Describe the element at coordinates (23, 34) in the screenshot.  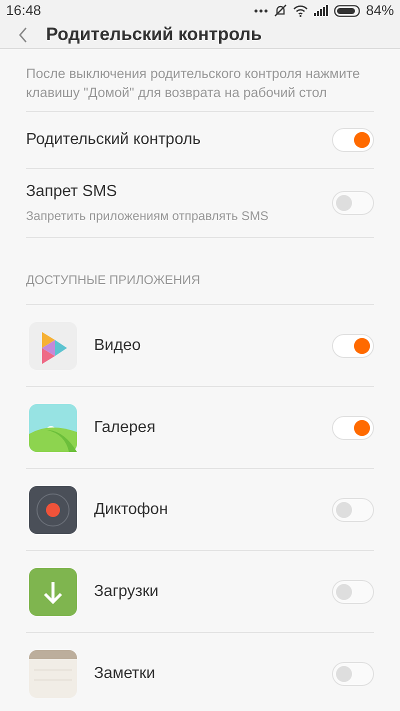
I see `back-icon` at that location.